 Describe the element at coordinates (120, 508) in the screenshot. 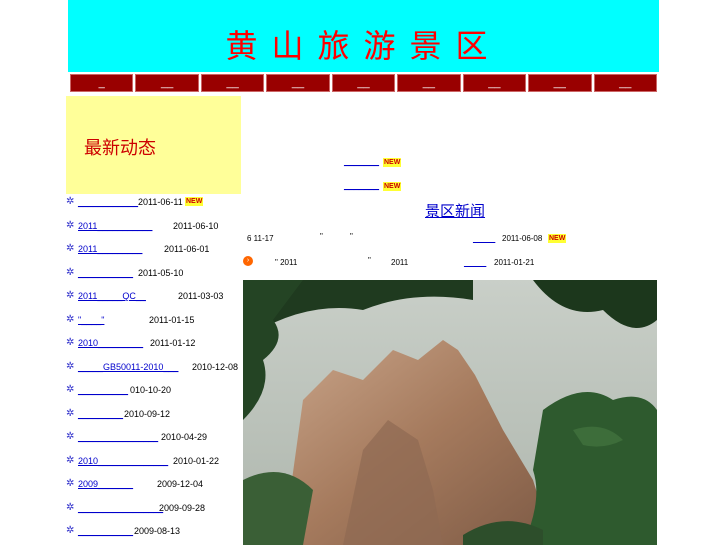

I see `news-link: _________________` at that location.